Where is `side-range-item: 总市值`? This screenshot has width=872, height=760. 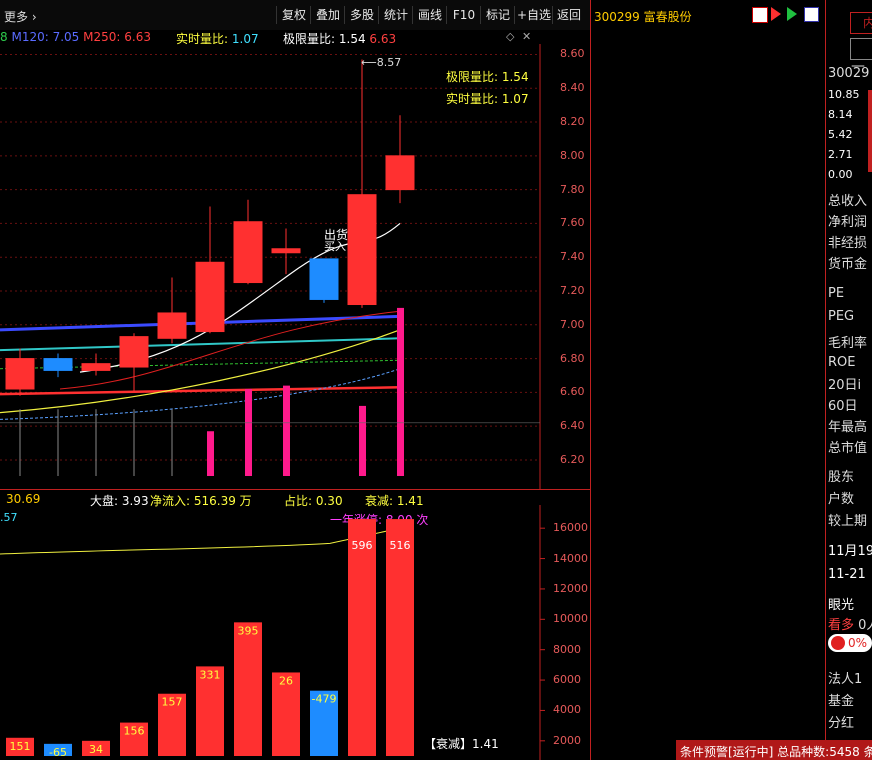
side-range-item: 总市值 is located at coordinates (848, 448).